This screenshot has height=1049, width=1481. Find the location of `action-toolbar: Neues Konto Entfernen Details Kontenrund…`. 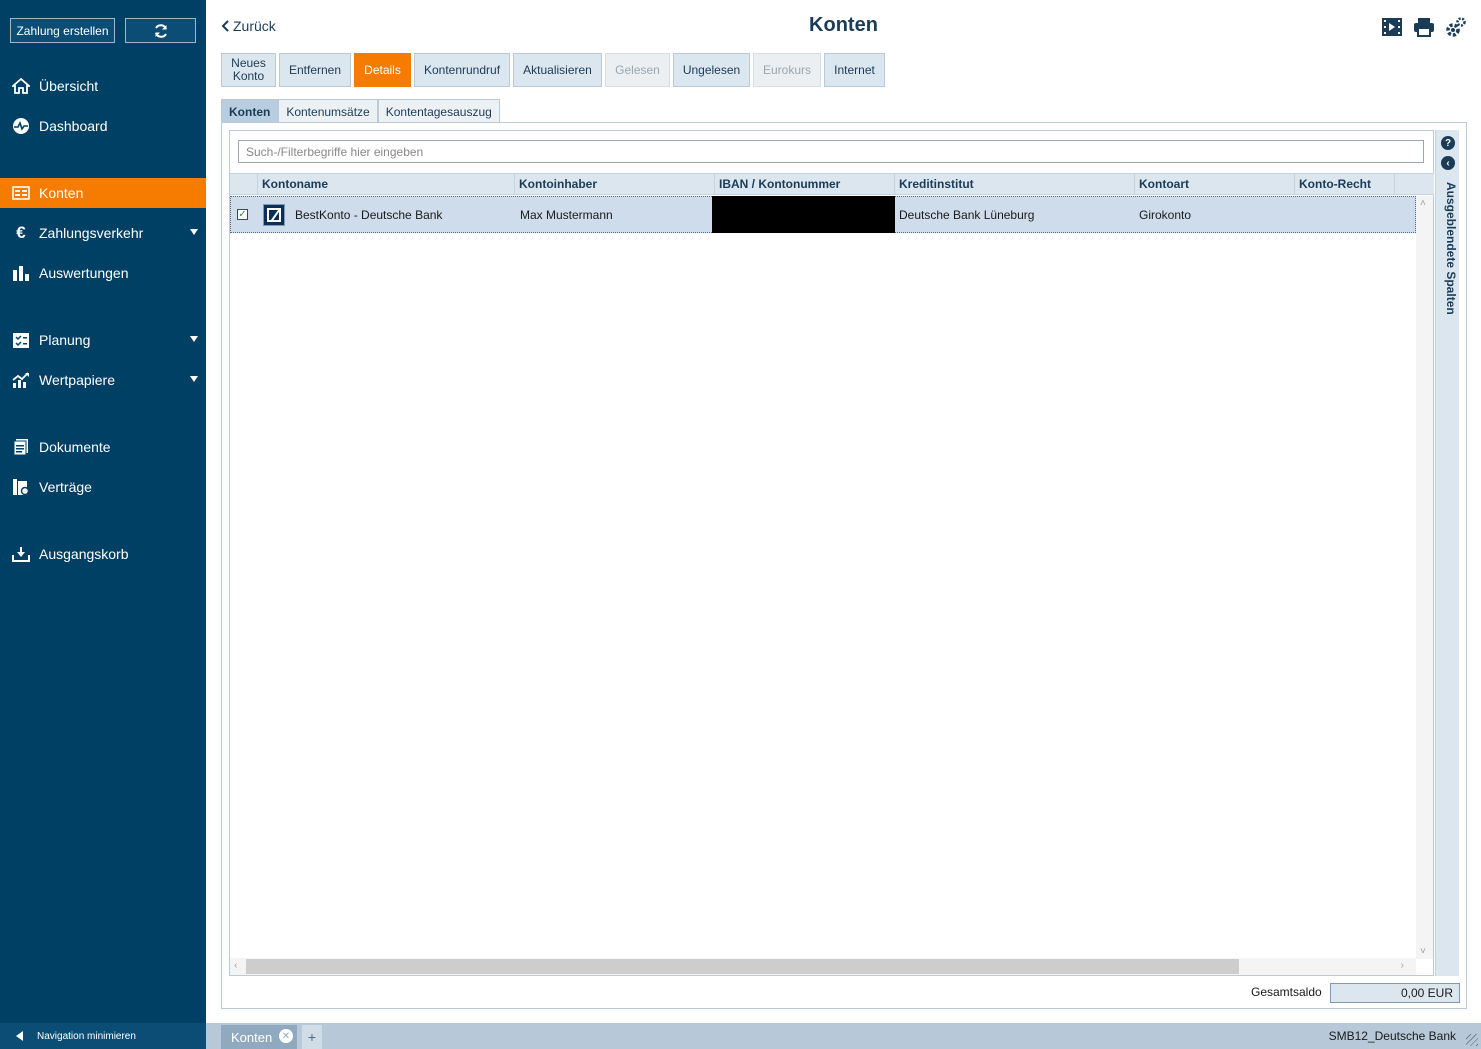

action-toolbar: Neues Konto Entfernen Details Kontenrund… is located at coordinates (553, 70).